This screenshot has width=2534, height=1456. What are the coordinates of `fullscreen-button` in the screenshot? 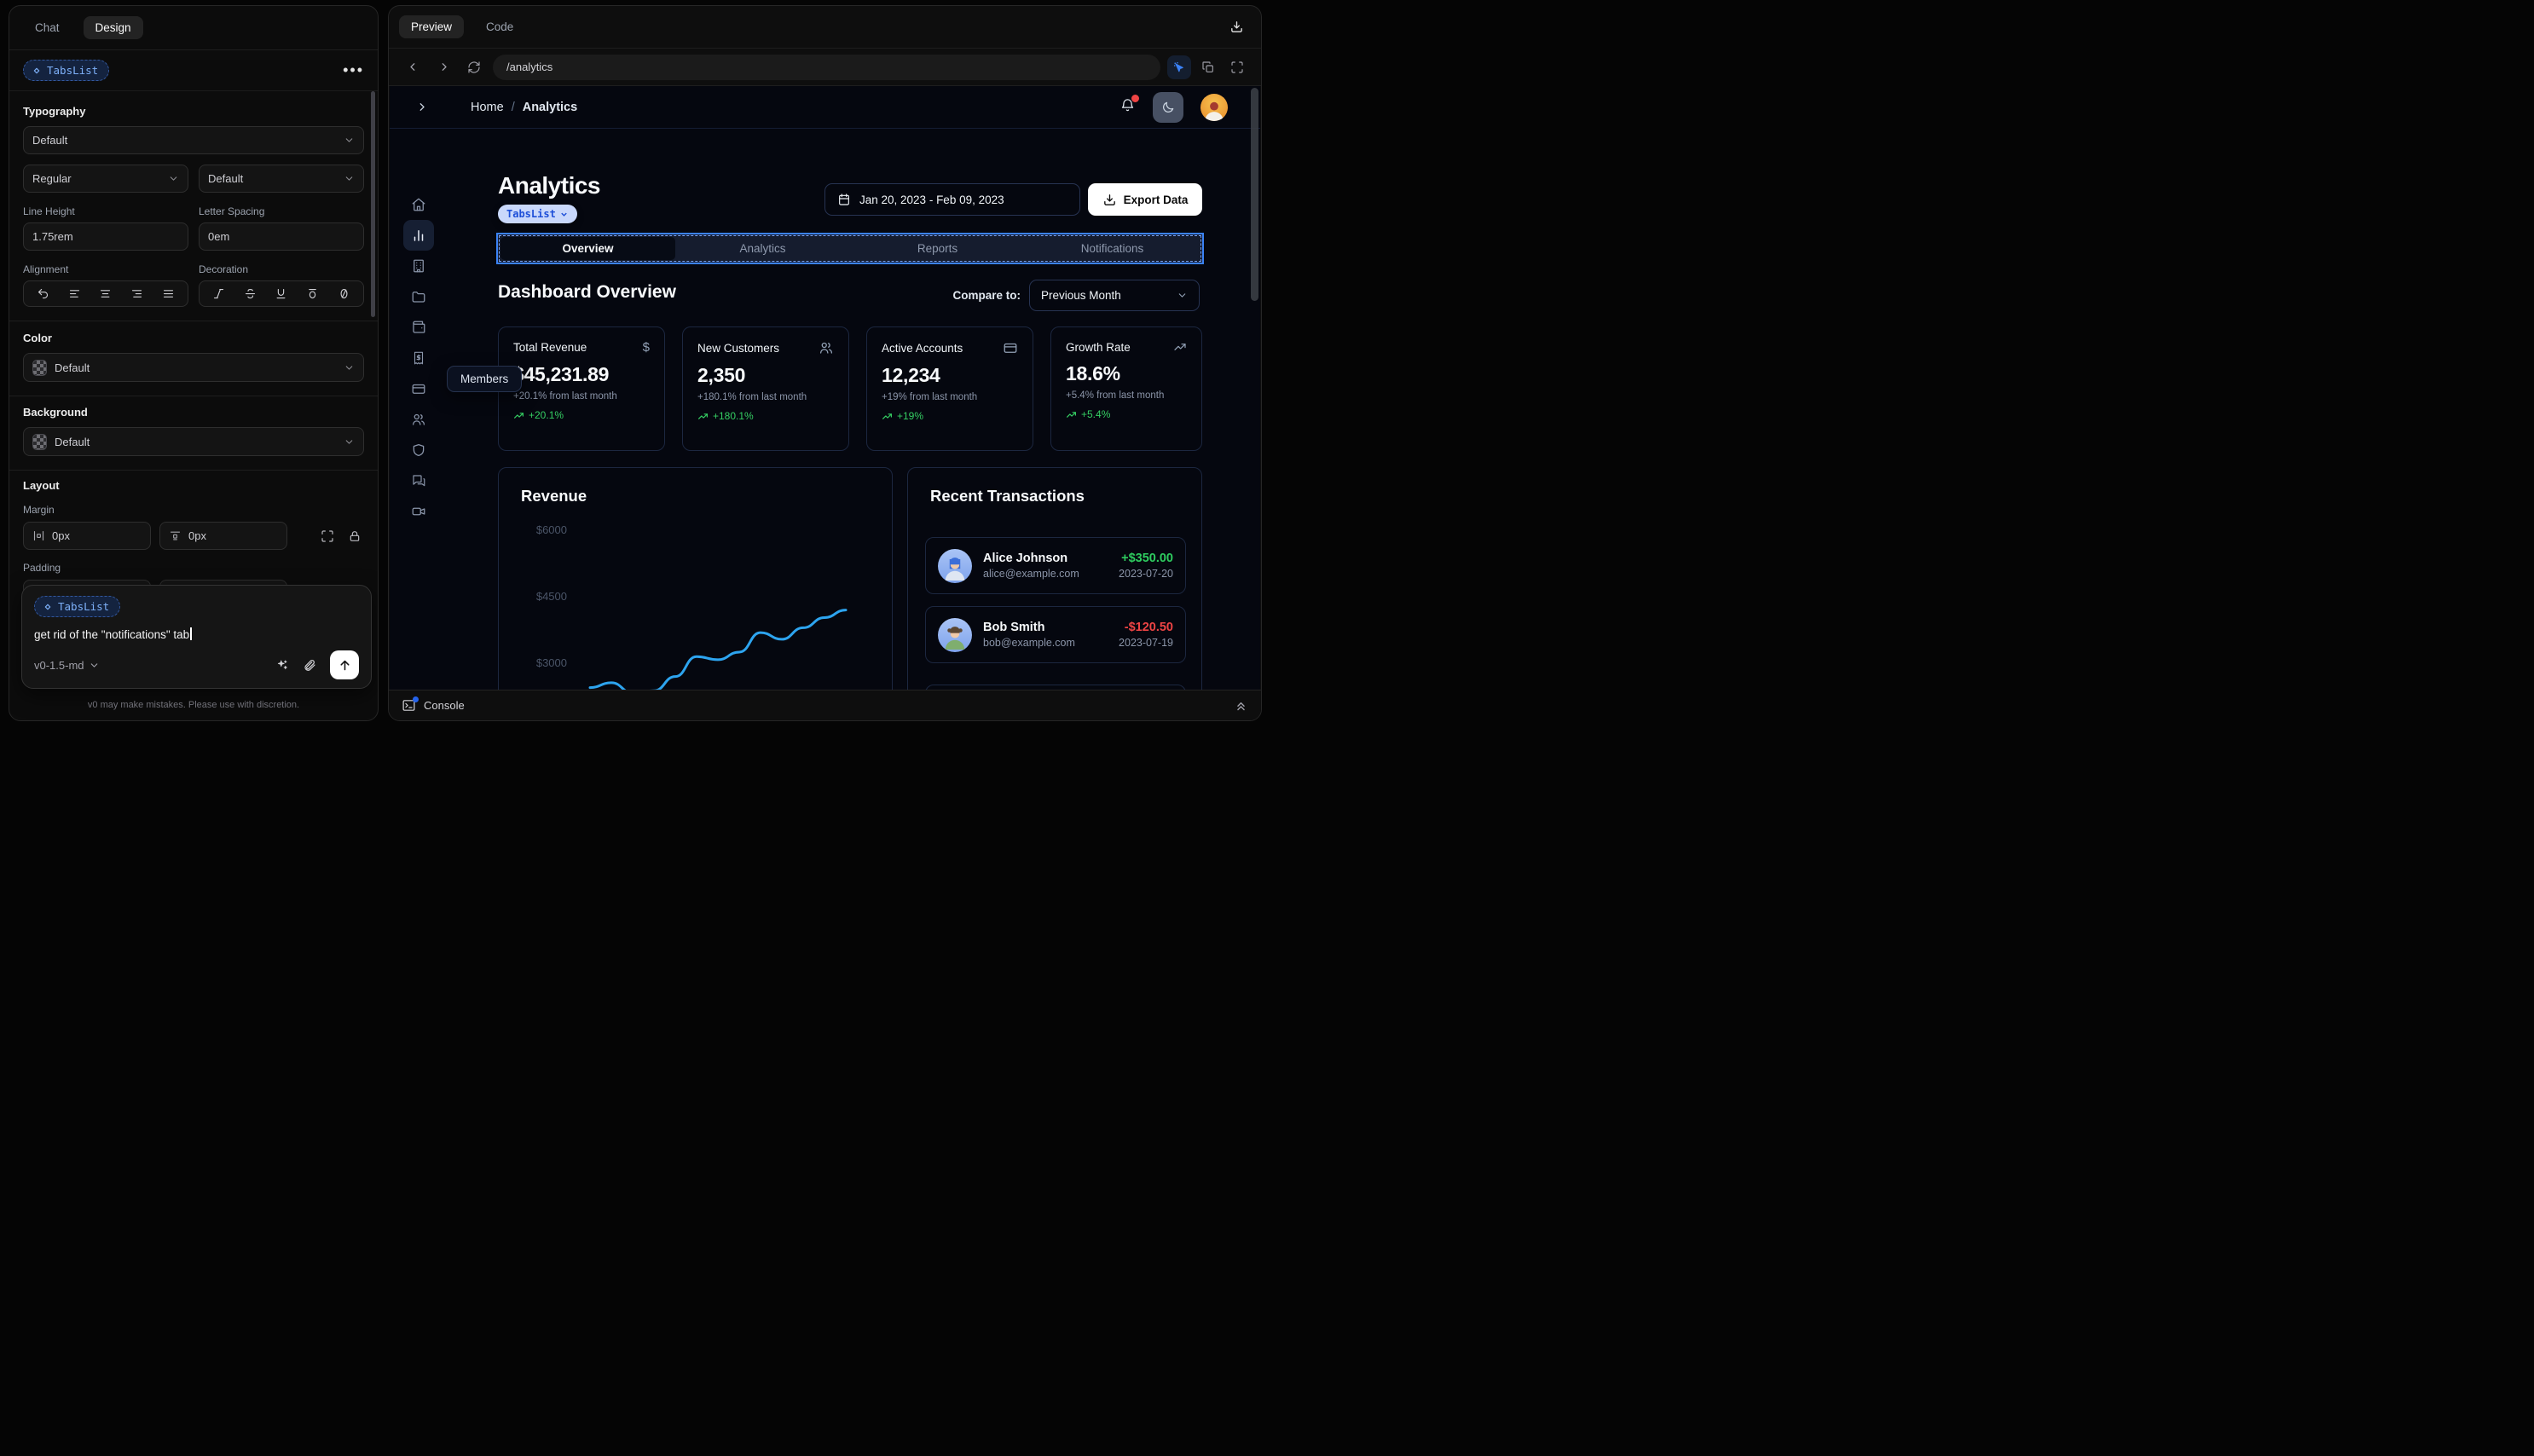 It's located at (1237, 67).